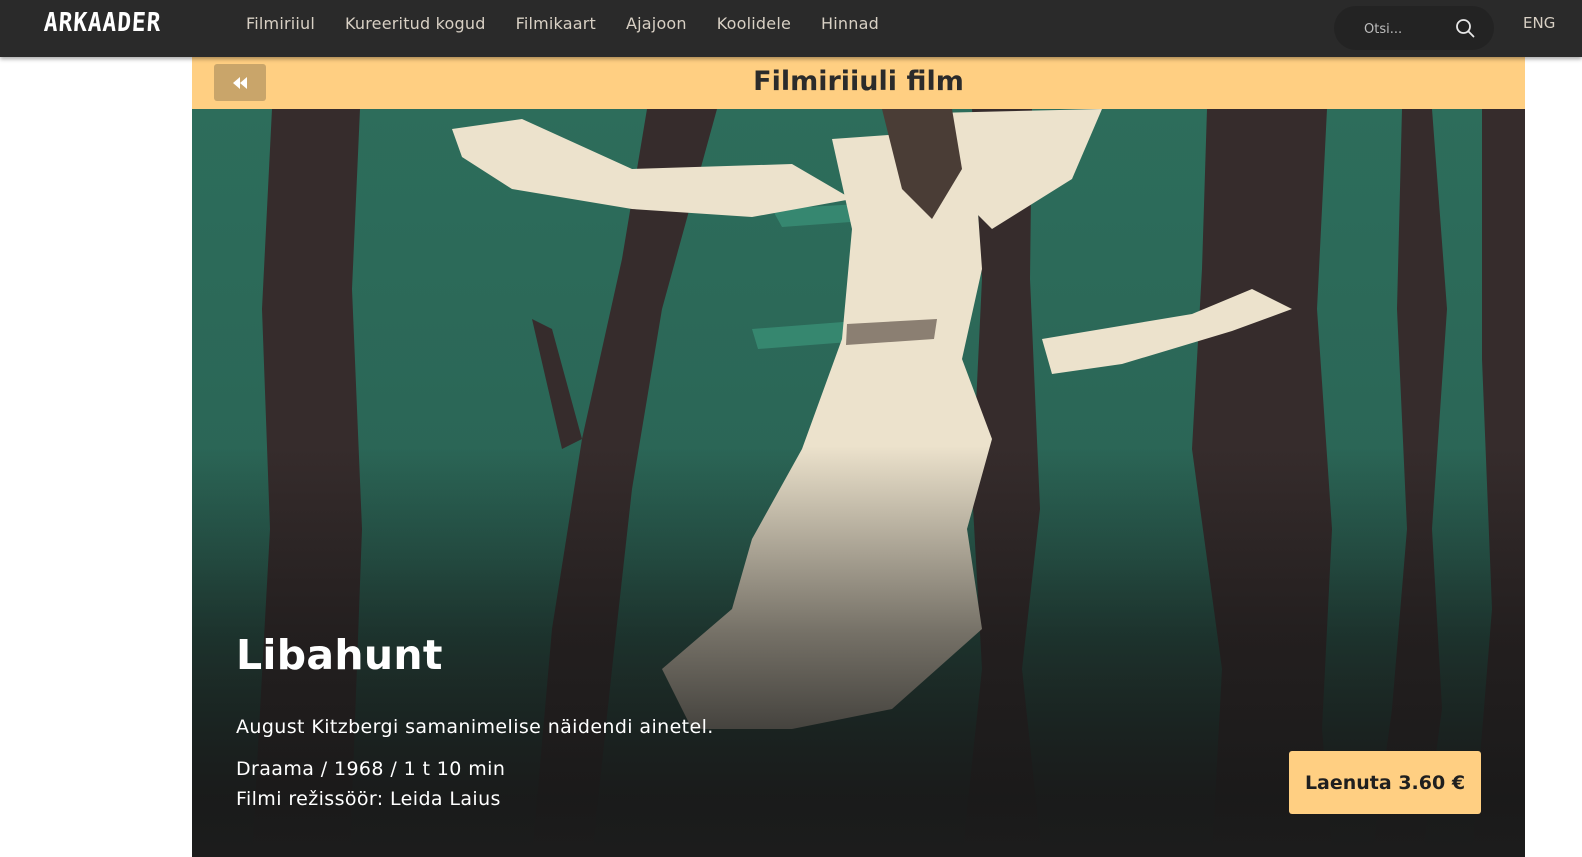 The image size is (1582, 857). Describe the element at coordinates (1465, 28) in the screenshot. I see `search-icon` at that location.